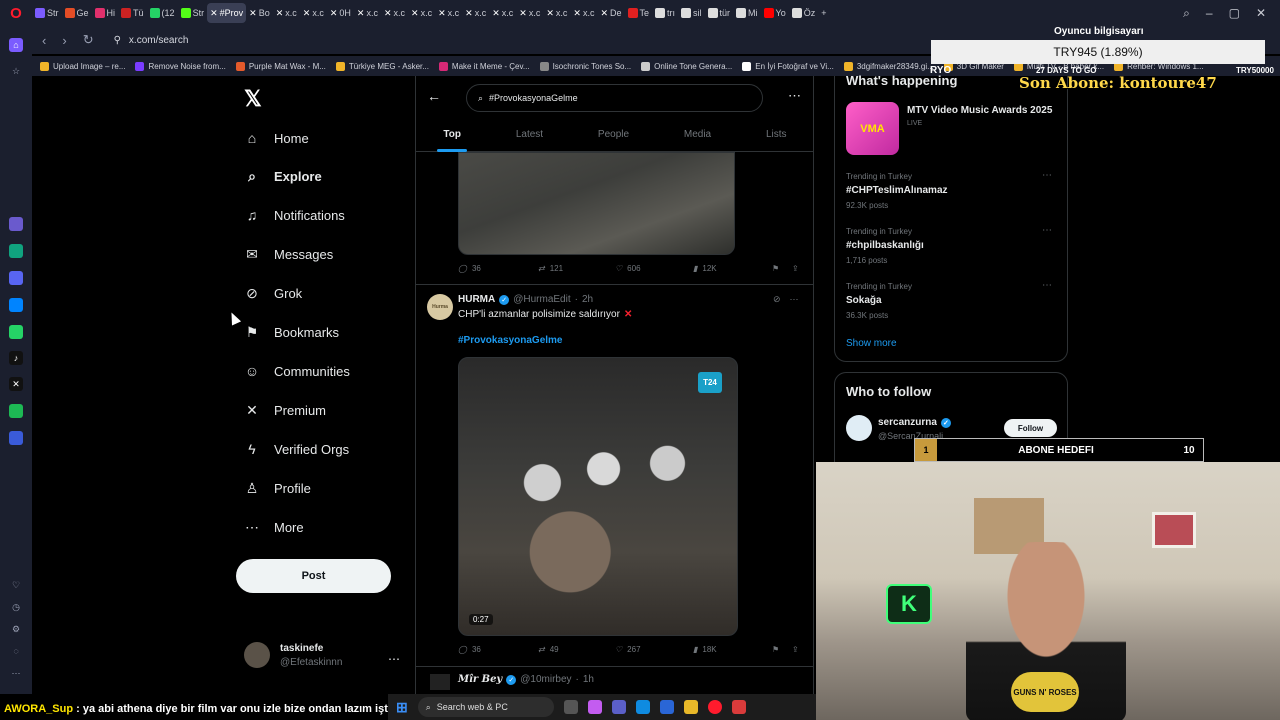 The width and height of the screenshot is (1280, 720). Describe the element at coordinates (1209, 13) in the screenshot. I see `minimize-icon: –` at that location.